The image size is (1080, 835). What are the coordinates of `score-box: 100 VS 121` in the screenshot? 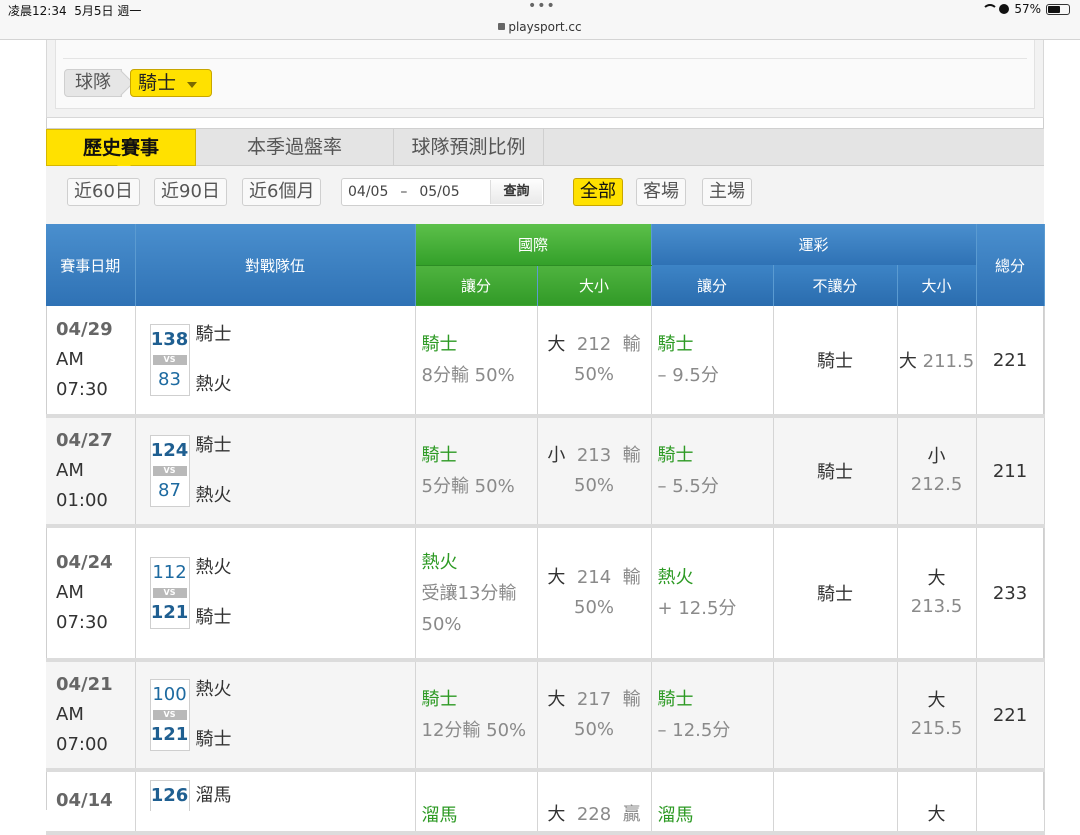 It's located at (169, 715).